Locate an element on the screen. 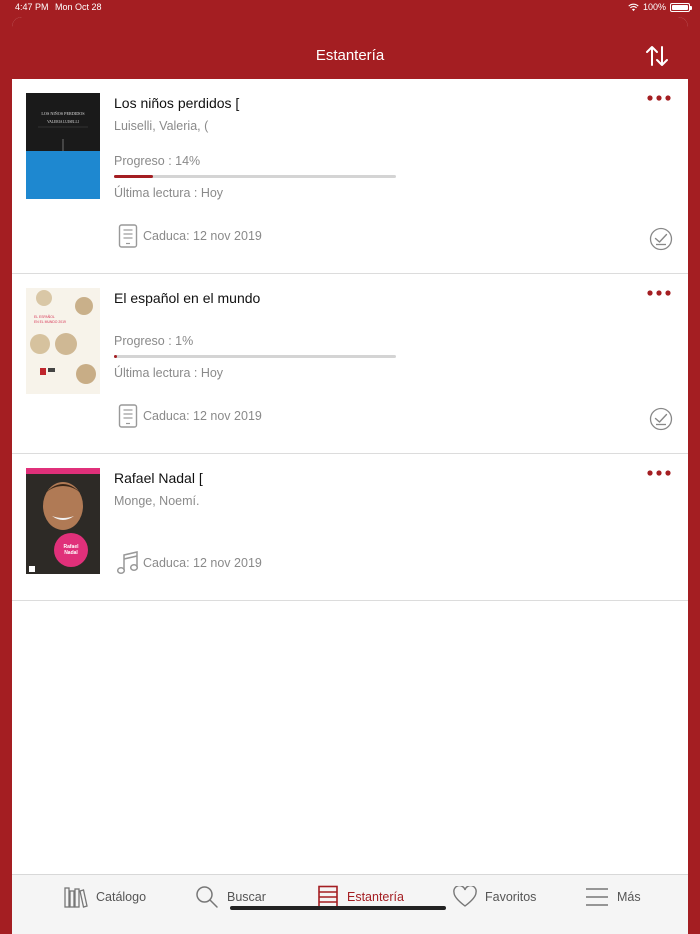  status-indicators: 100% is located at coordinates (660, 7).